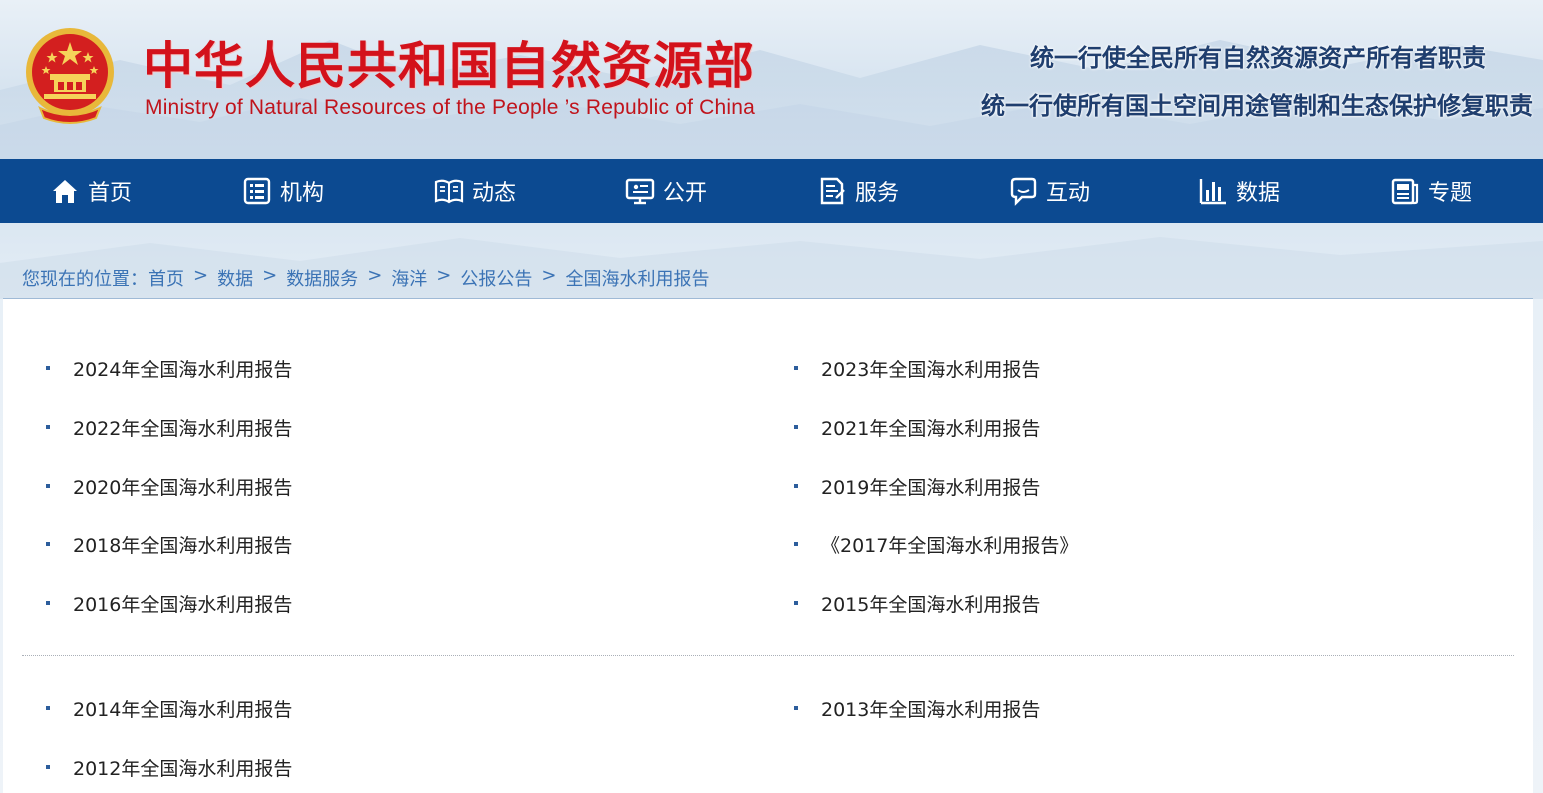 This screenshot has height=793, width=1543. What do you see at coordinates (877, 193) in the screenshot?
I see `nav-label: 服务` at bounding box center [877, 193].